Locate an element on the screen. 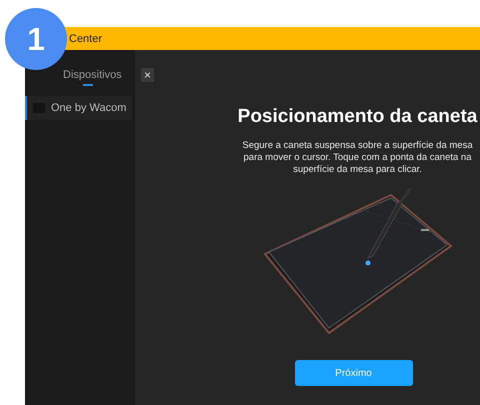 Image resolution: width=480 pixels, height=405 pixels. step-badge: 1 is located at coordinates (36, 39).